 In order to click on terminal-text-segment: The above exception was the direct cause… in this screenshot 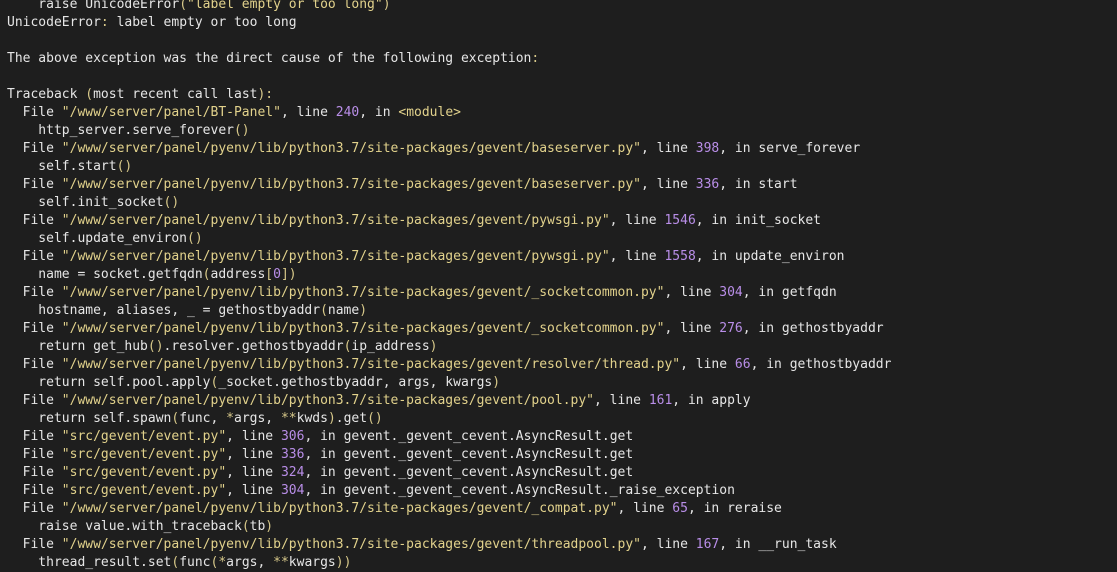, I will do `click(269, 58)`.